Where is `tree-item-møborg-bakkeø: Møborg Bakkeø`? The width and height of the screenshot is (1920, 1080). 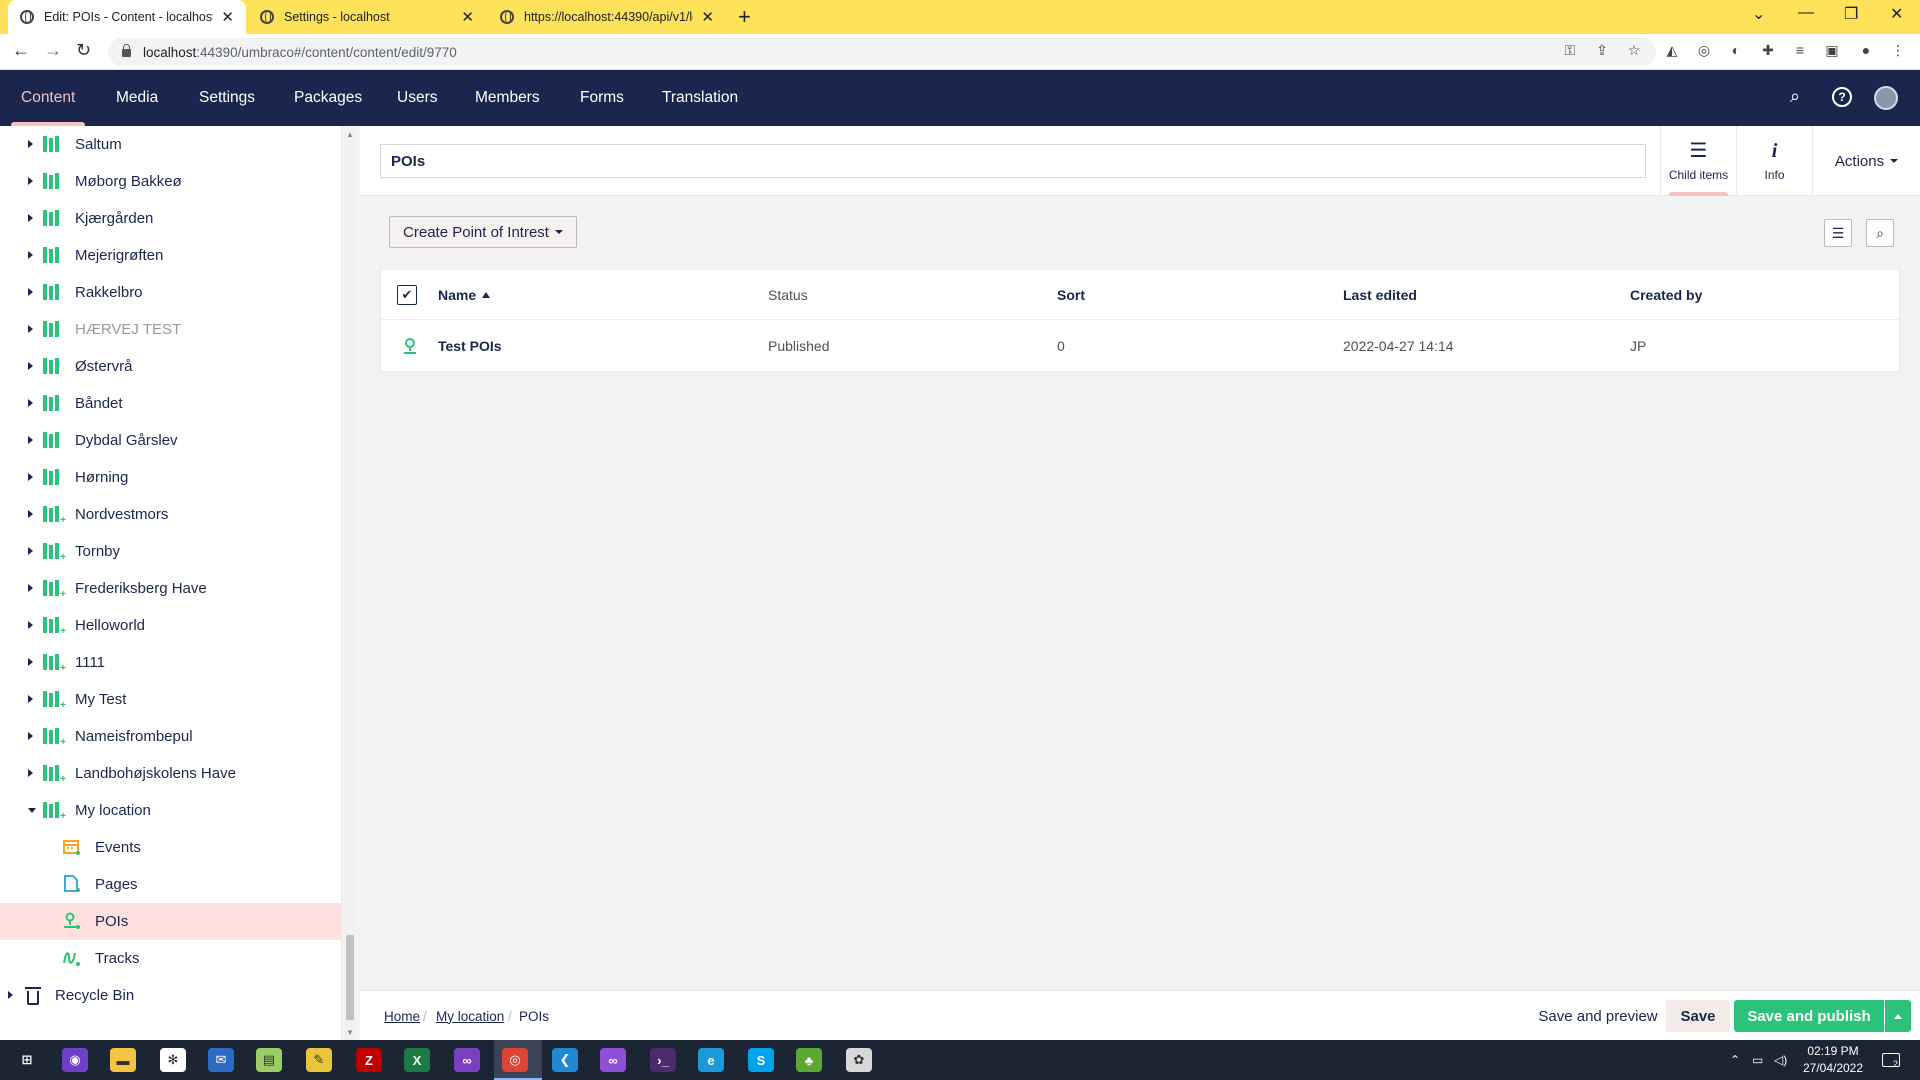 tree-item-møborg-bakkeø: Møborg Bakkeø is located at coordinates (170, 181).